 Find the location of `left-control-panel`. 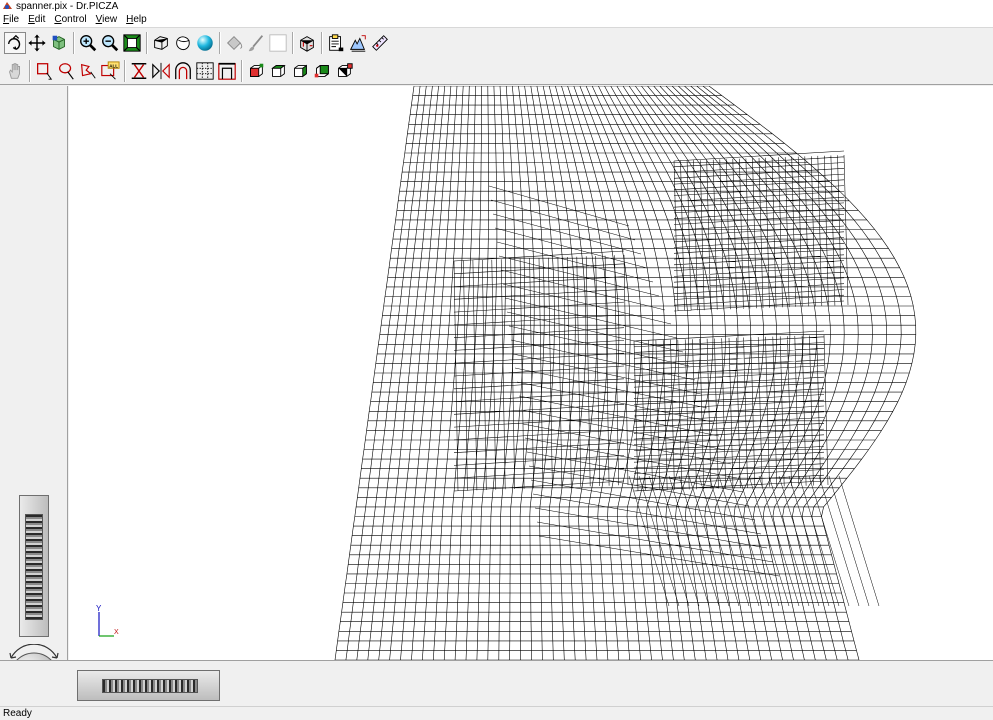

left-control-panel is located at coordinates (34, 394).